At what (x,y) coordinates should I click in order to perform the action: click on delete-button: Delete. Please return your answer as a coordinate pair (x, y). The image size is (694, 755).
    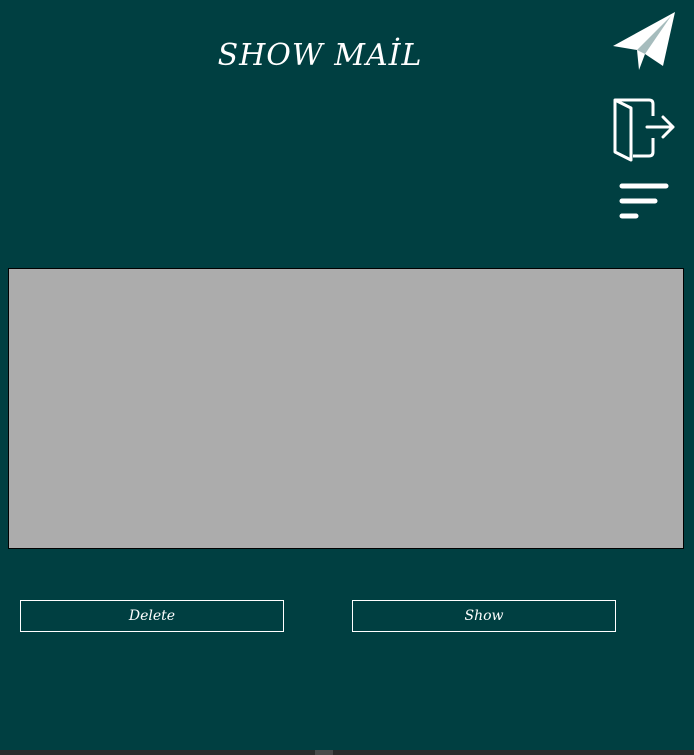
    Looking at the image, I should click on (152, 616).